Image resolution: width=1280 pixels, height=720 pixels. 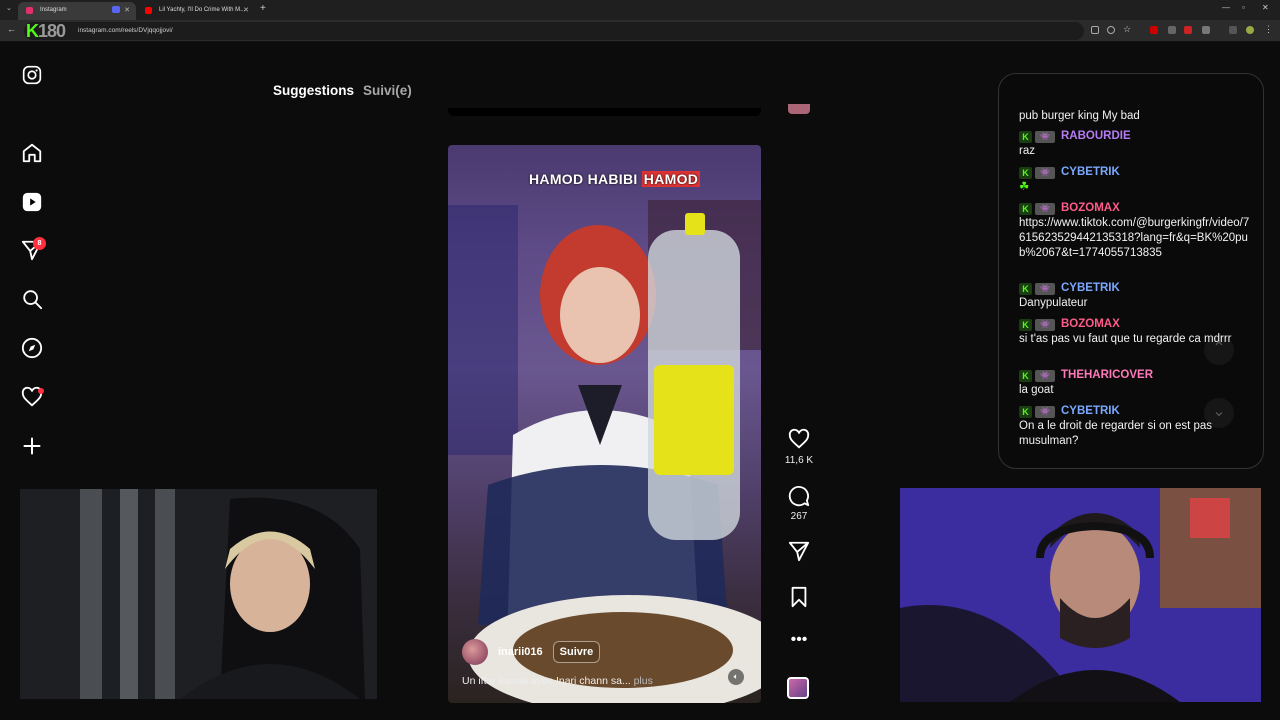 What do you see at coordinates (1136, 180) in the screenshot?
I see `chat-message: K 👾 CYBETRIK ☘` at bounding box center [1136, 180].